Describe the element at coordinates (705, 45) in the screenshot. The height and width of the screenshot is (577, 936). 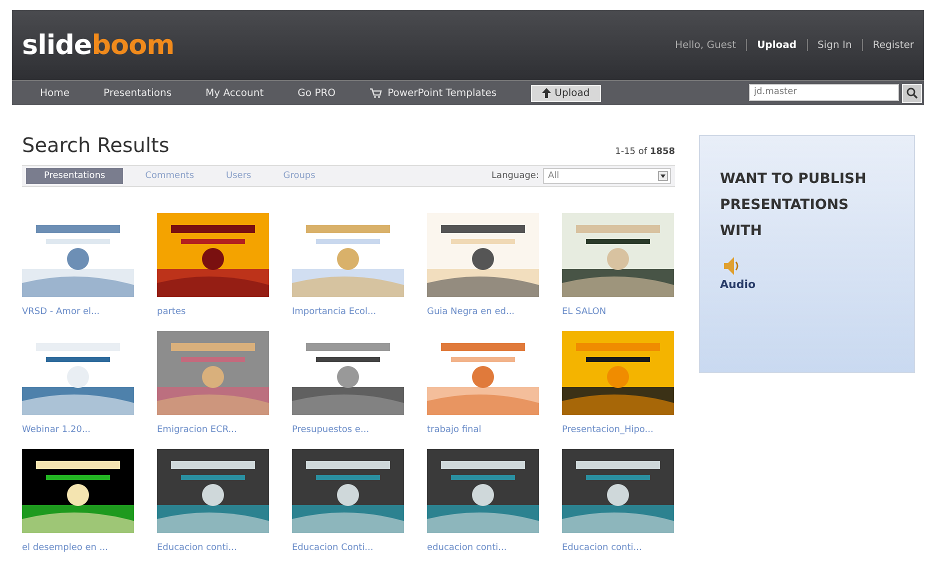
I see `greeting: Hello, Guest` at that location.